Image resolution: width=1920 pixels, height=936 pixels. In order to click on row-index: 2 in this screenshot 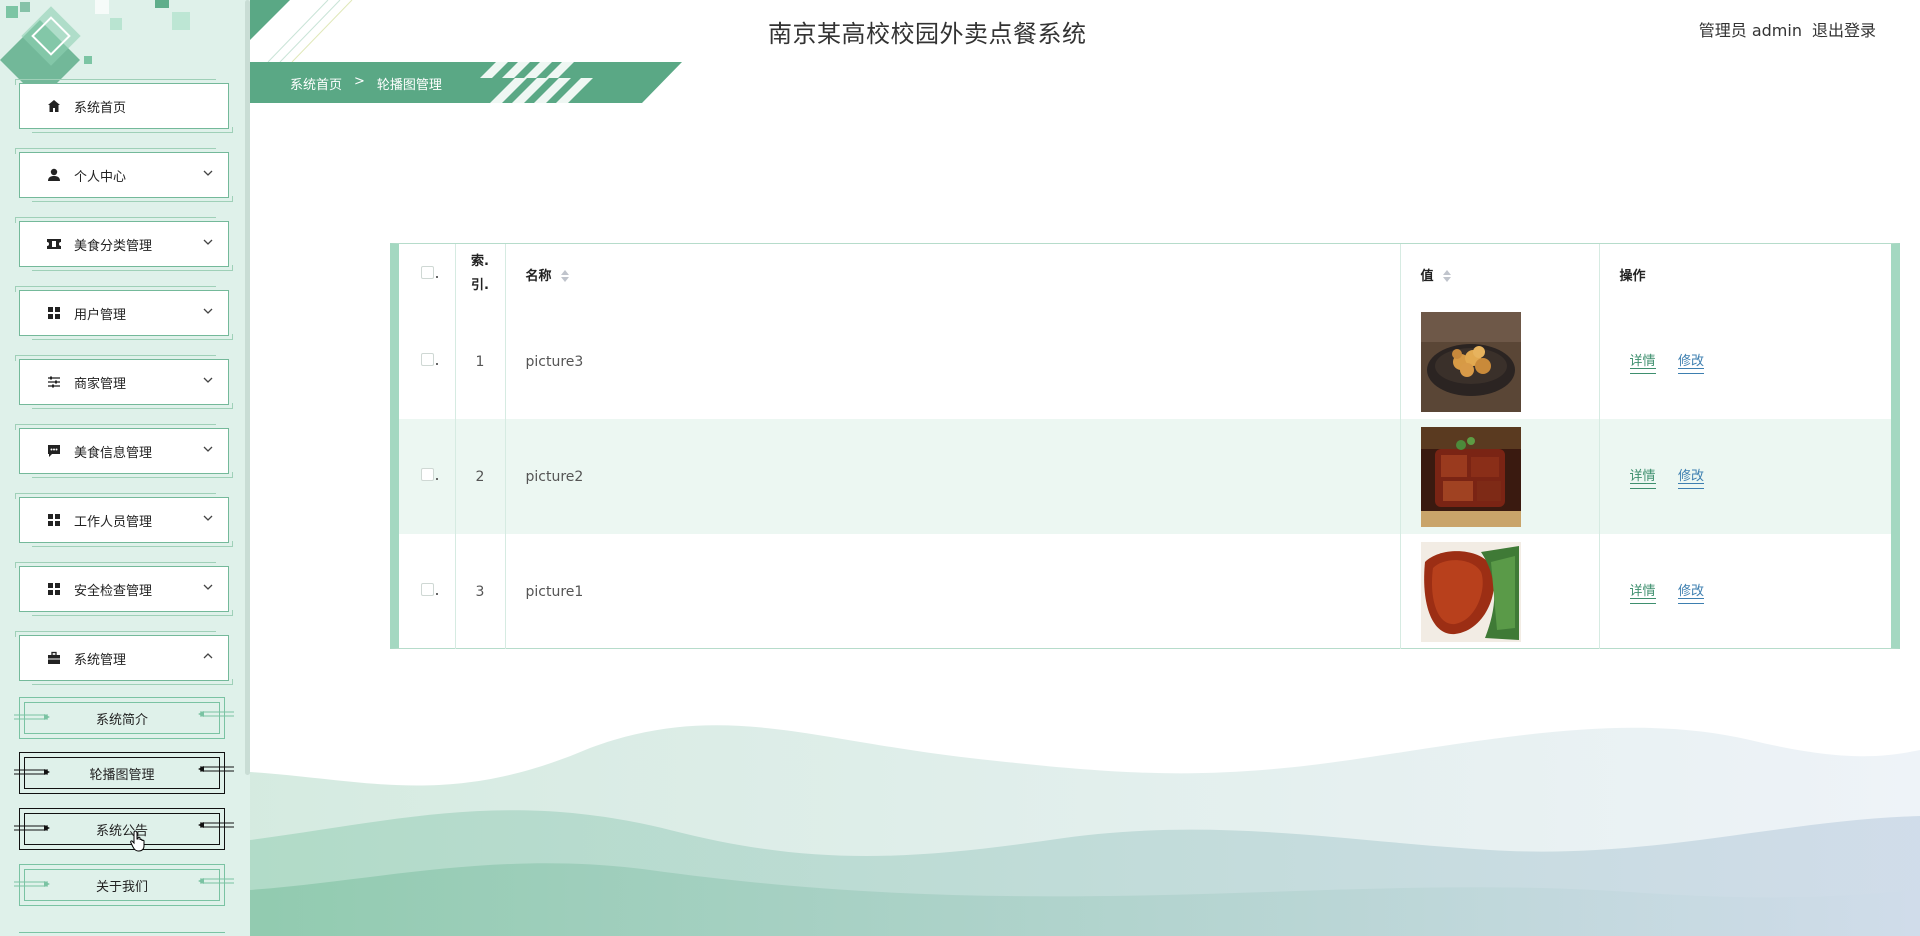, I will do `click(480, 476)`.